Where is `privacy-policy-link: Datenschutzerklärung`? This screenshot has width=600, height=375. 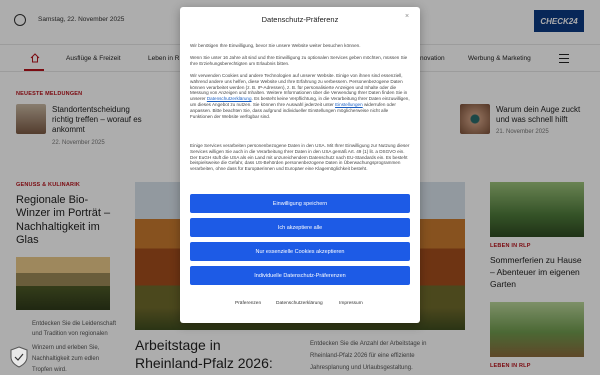
privacy-policy-link: Datenschutzerklärung is located at coordinates (229, 98).